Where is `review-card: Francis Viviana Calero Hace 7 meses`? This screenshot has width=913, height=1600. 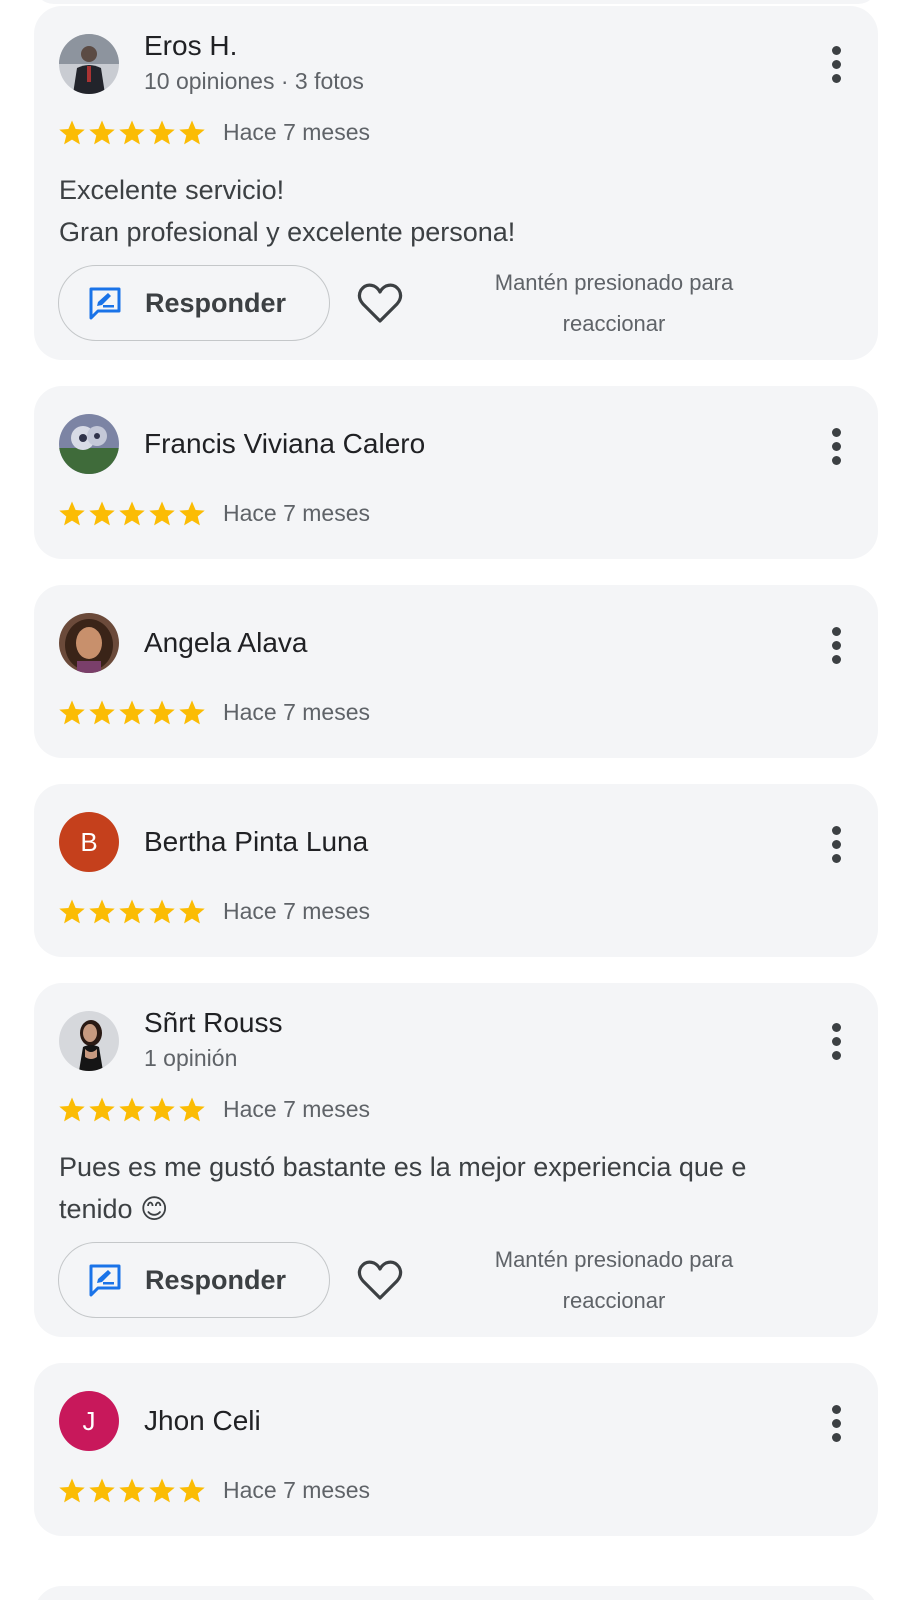
review-card: Francis Viviana Calero Hace 7 meses is located at coordinates (456, 472).